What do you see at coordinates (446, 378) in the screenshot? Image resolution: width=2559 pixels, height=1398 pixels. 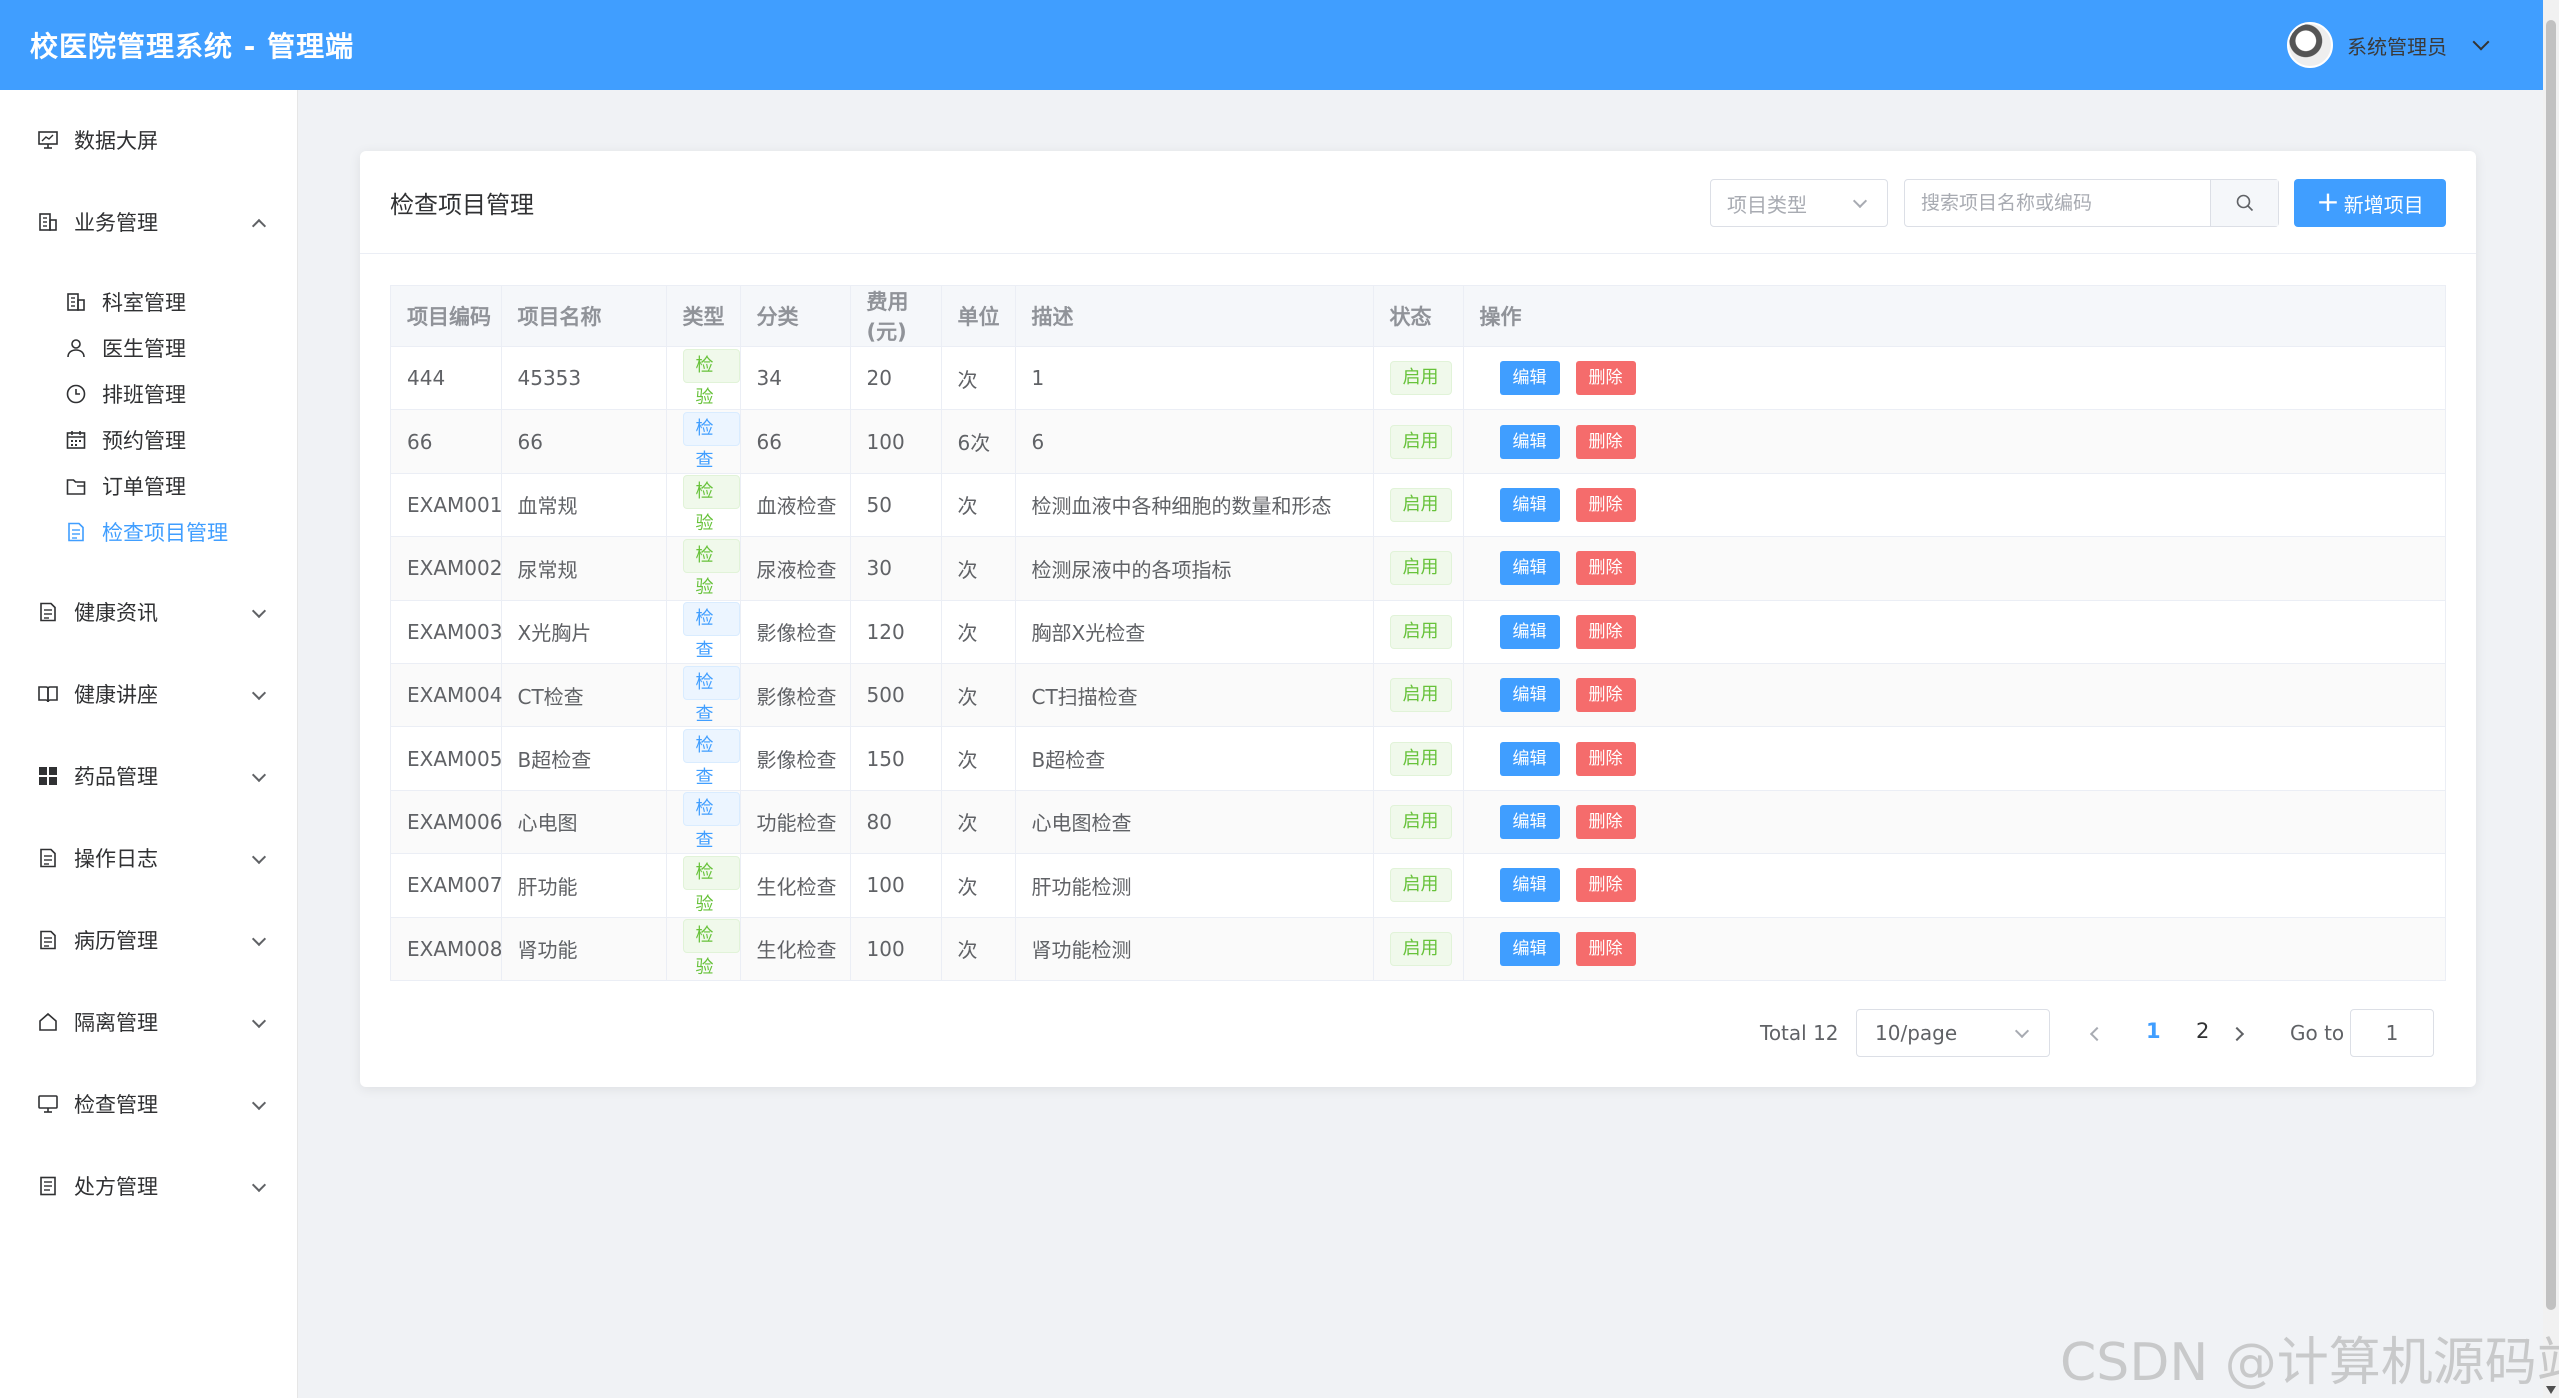 I see `cell-code: 444` at bounding box center [446, 378].